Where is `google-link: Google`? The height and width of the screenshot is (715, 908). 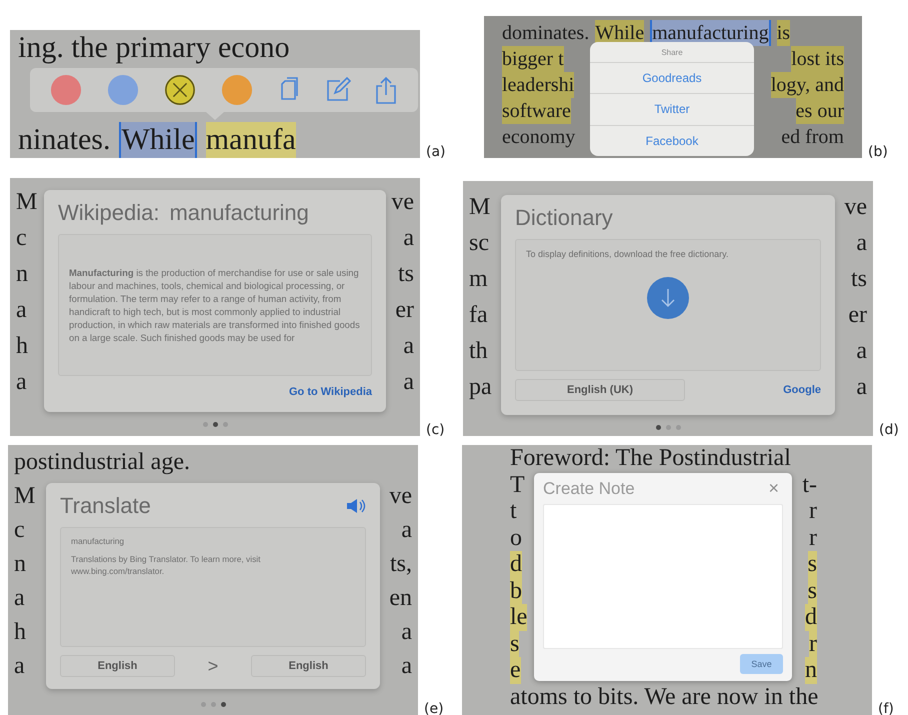 google-link: Google is located at coordinates (802, 390).